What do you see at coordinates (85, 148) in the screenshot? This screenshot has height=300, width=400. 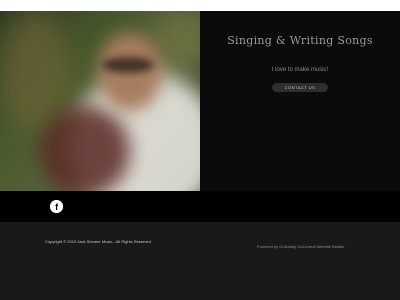 I see `photo-guitar-blur` at bounding box center [85, 148].